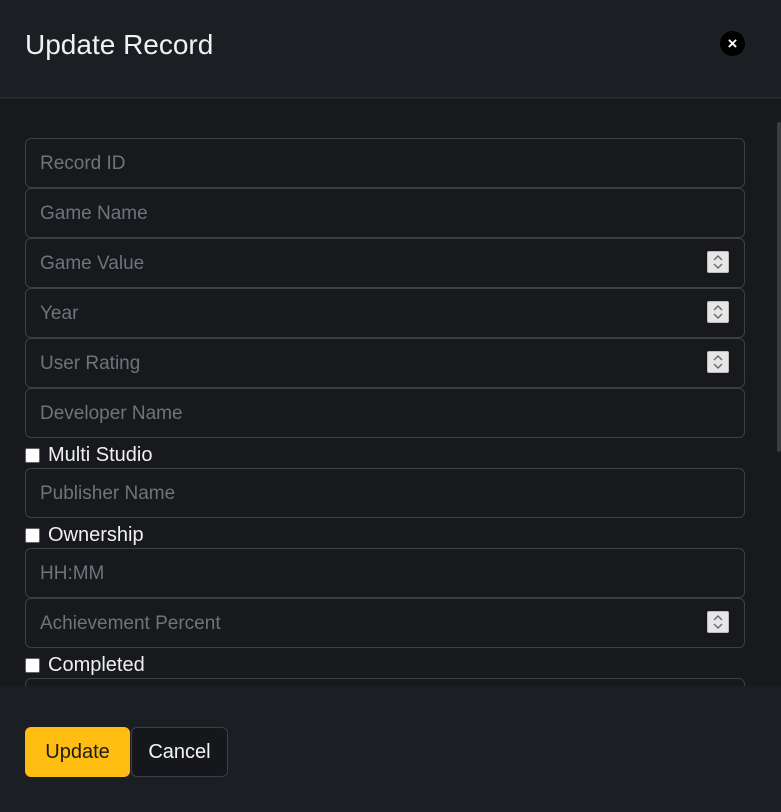 Image resolution: width=781 pixels, height=812 pixels. Describe the element at coordinates (385, 163) in the screenshot. I see `record-id-field: Record ID` at that location.